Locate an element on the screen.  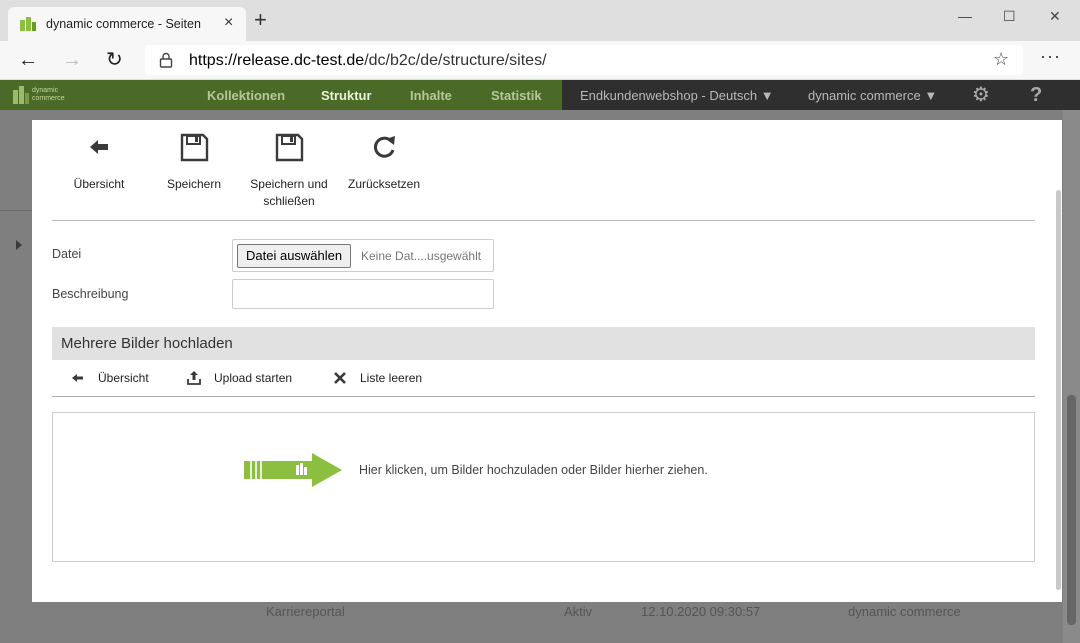
save-and-close-button: Speichern und schließen is located at coordinates (289, 171).